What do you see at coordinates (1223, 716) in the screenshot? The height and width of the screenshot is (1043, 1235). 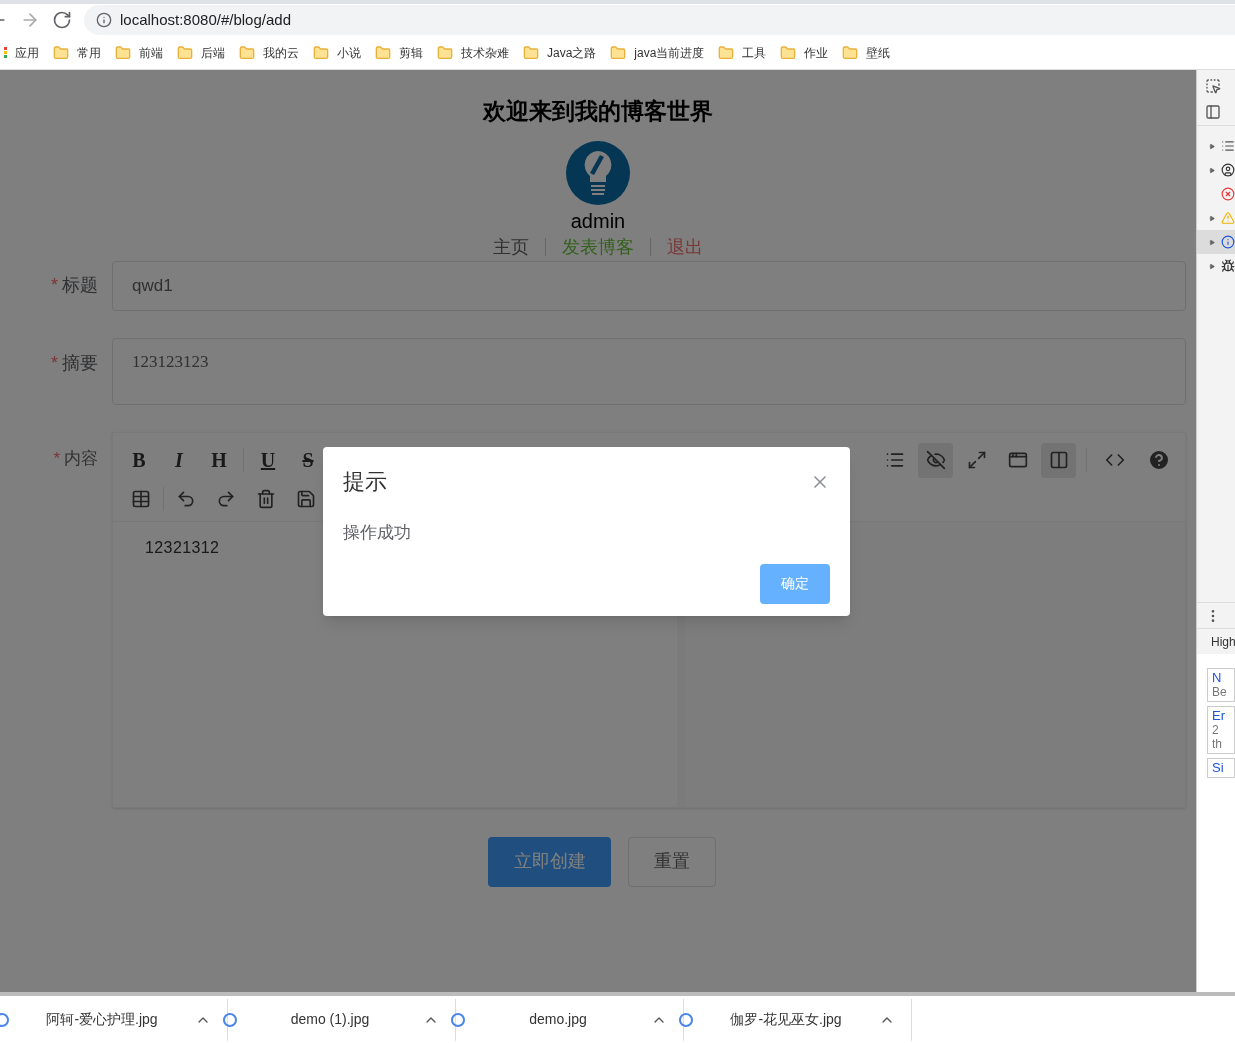 I see `message-title: Er` at bounding box center [1223, 716].